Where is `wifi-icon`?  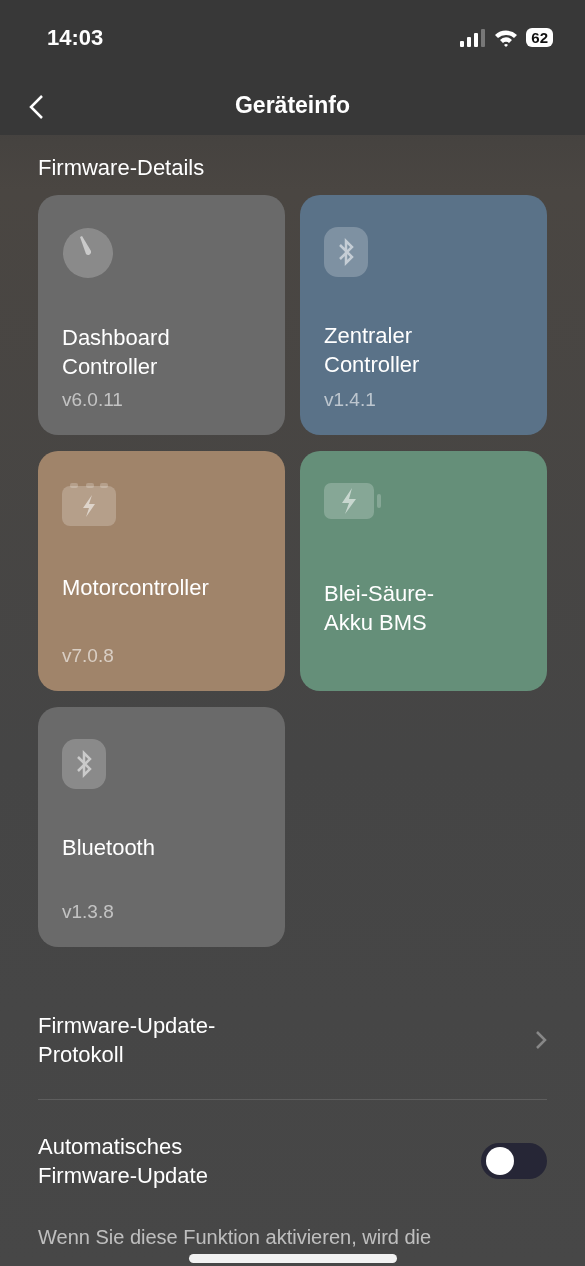
wifi-icon is located at coordinates (506, 37).